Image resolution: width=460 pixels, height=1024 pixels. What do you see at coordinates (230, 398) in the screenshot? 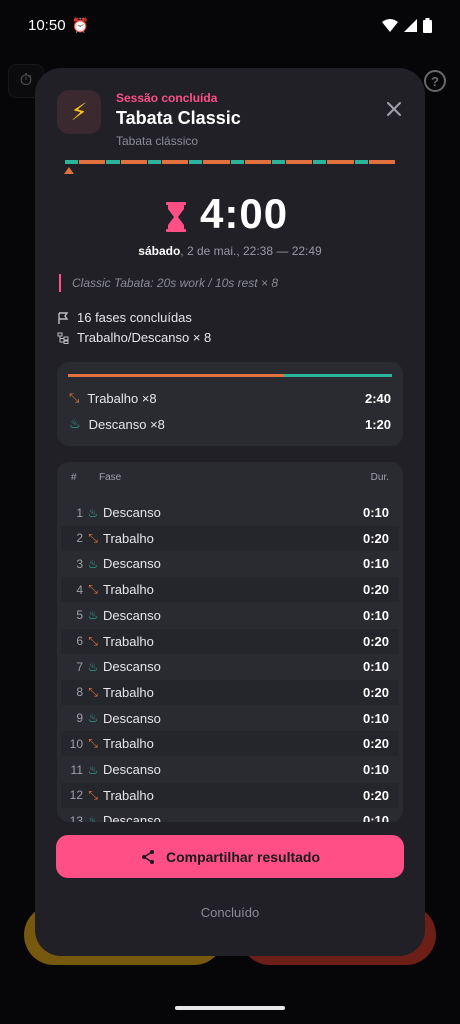
I see `summary-work-row: ⤡ Trabalho ×8 2:40` at bounding box center [230, 398].